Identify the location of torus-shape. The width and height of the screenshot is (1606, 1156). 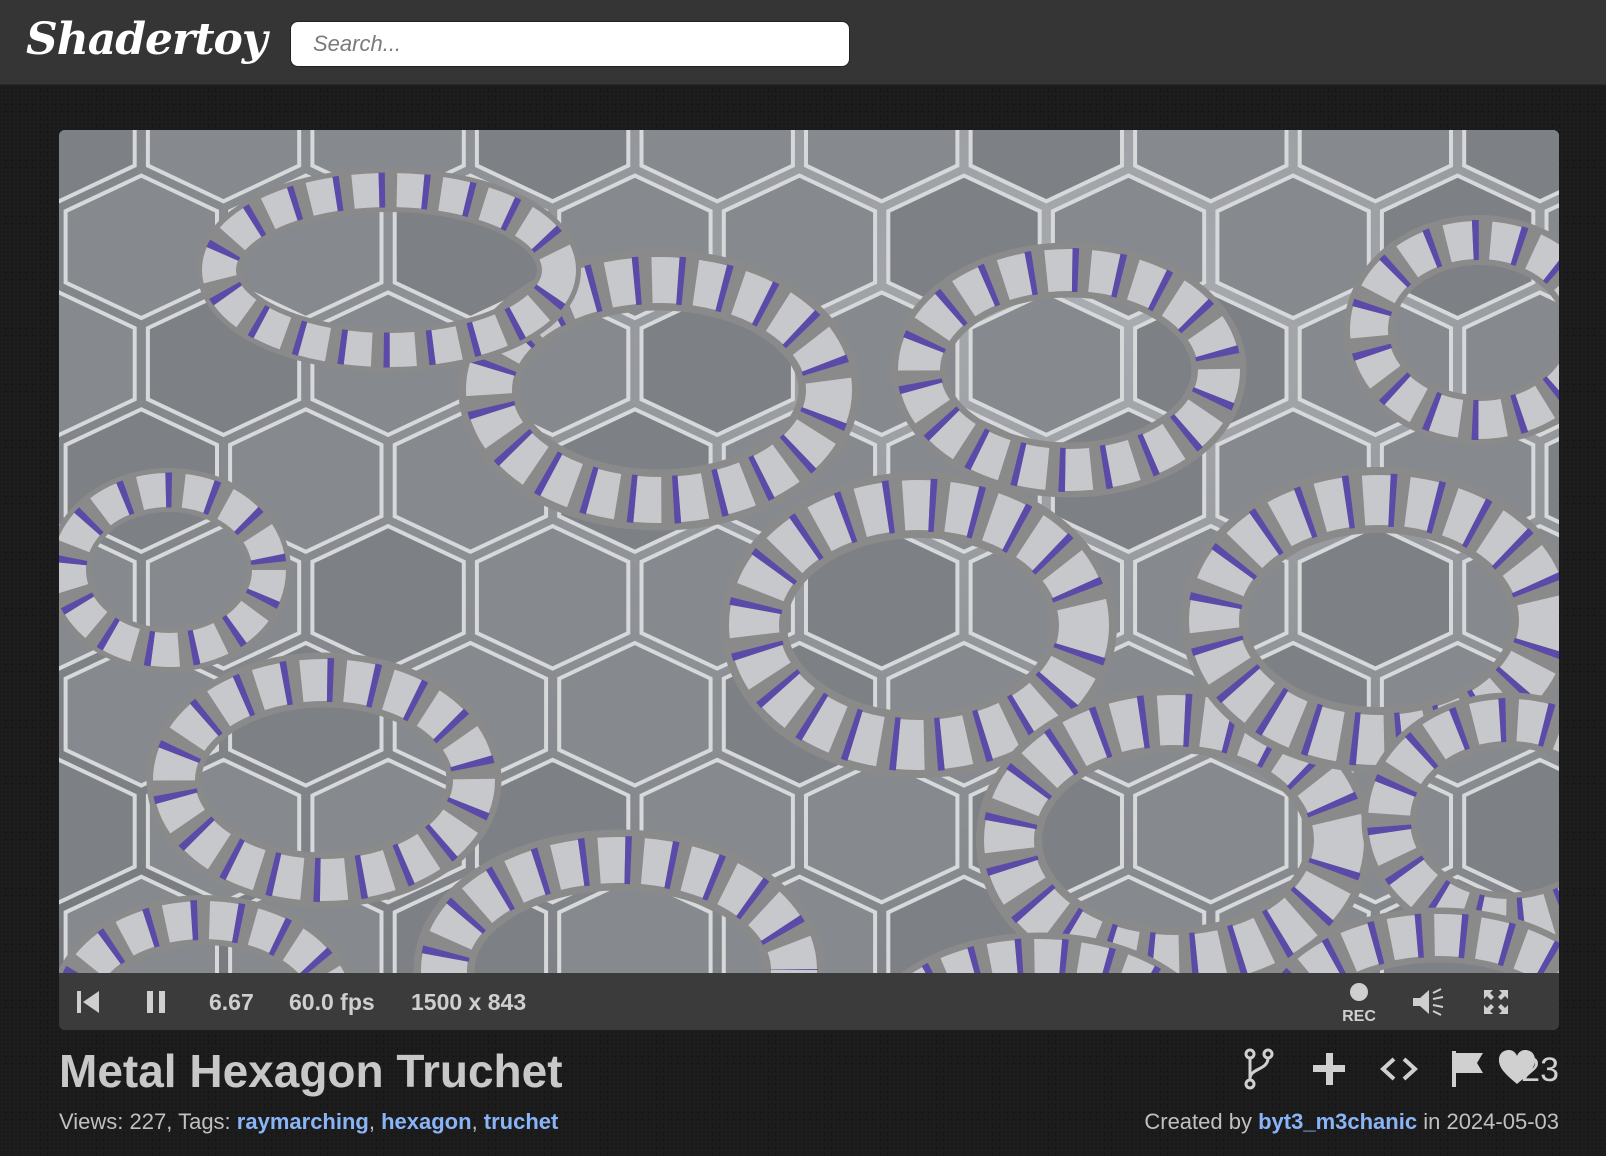
(1039, 952).